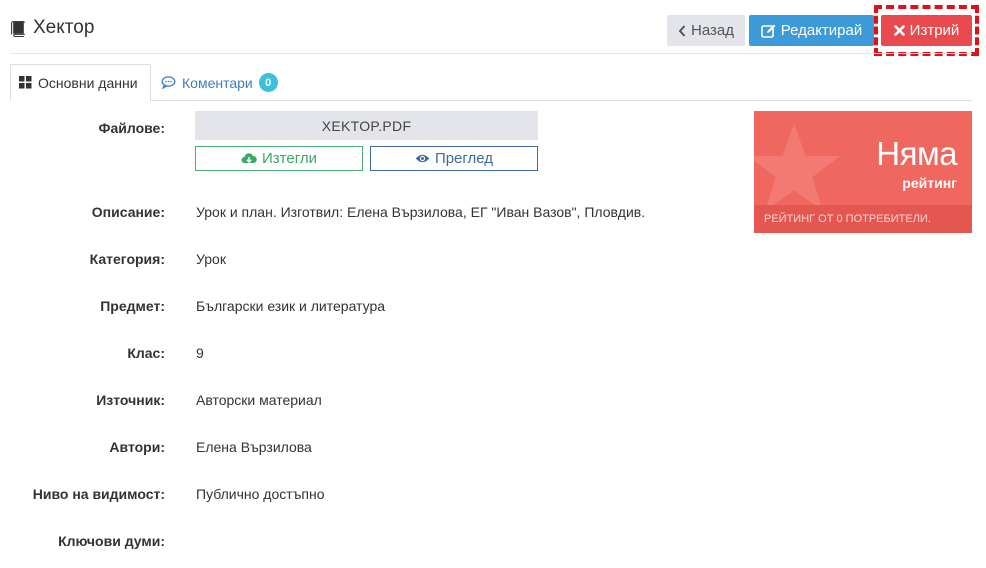 Image resolution: width=986 pixels, height=568 pixels. I want to click on visibility-label: Ниво на видимост:, so click(98, 494).